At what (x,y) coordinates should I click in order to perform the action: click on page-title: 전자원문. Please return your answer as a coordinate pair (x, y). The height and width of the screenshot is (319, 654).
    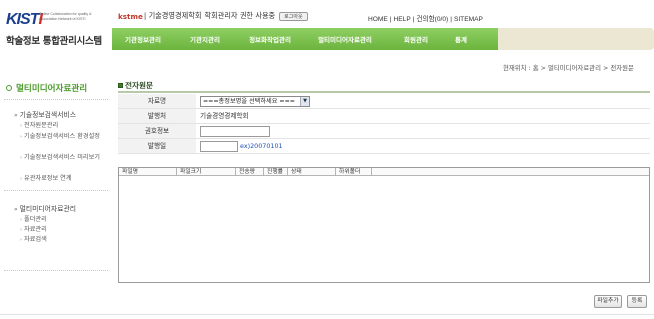
    Looking at the image, I should click on (135, 85).